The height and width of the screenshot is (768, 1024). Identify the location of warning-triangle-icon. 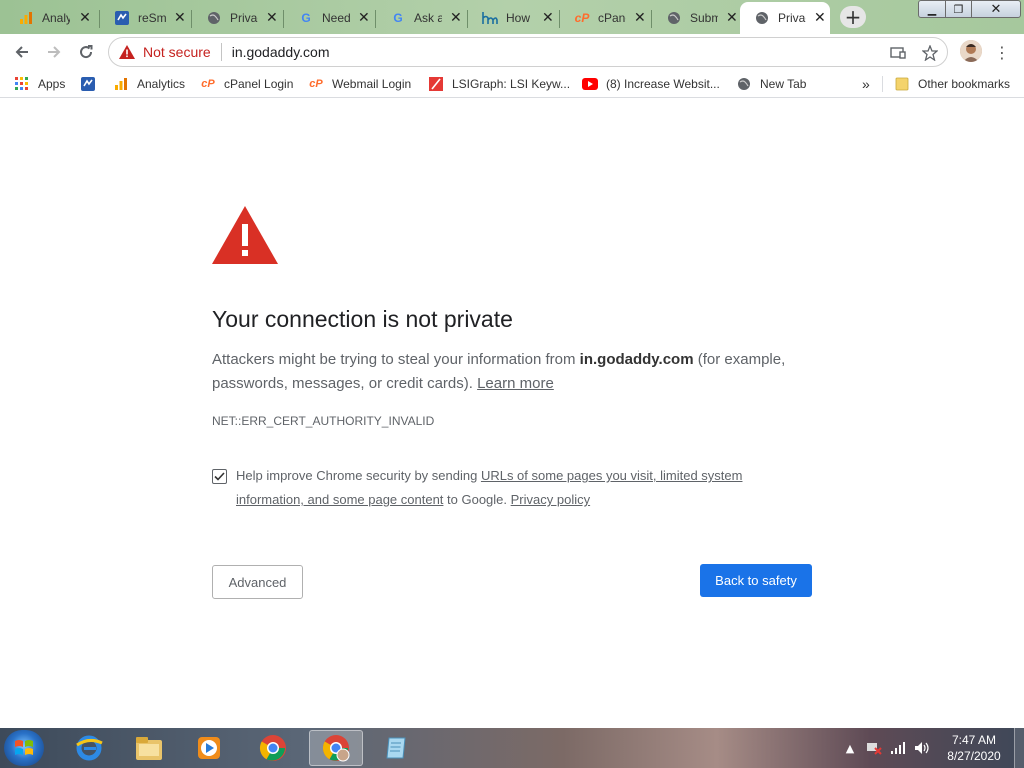
(127, 52).